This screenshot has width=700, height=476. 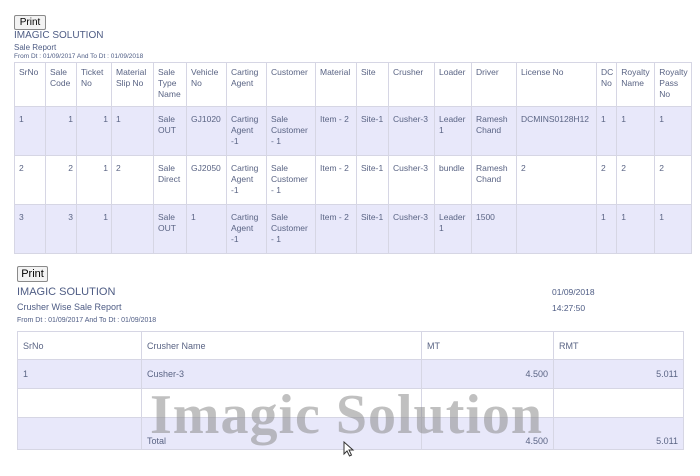 What do you see at coordinates (494, 84) in the screenshot?
I see `column-header: Driver` at bounding box center [494, 84].